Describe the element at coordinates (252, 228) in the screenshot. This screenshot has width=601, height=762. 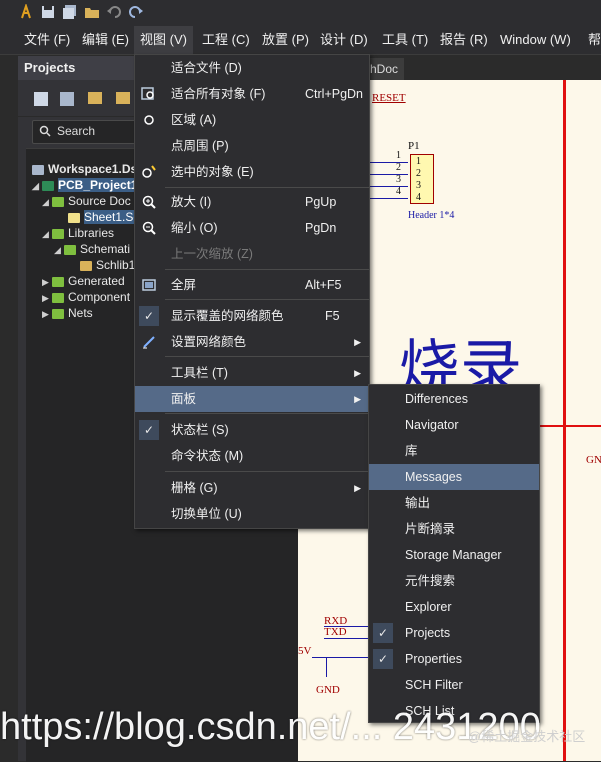
I see `menu-item-zoom-out: 缩小 (O) PgDn` at that location.